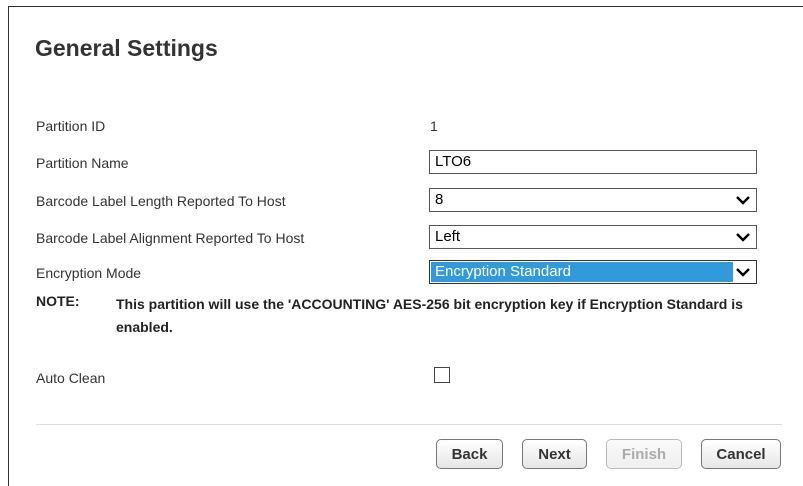 Image resolution: width=803 pixels, height=486 pixels. Describe the element at coordinates (439, 199) in the screenshot. I see `barcode-length-value: 8` at that location.